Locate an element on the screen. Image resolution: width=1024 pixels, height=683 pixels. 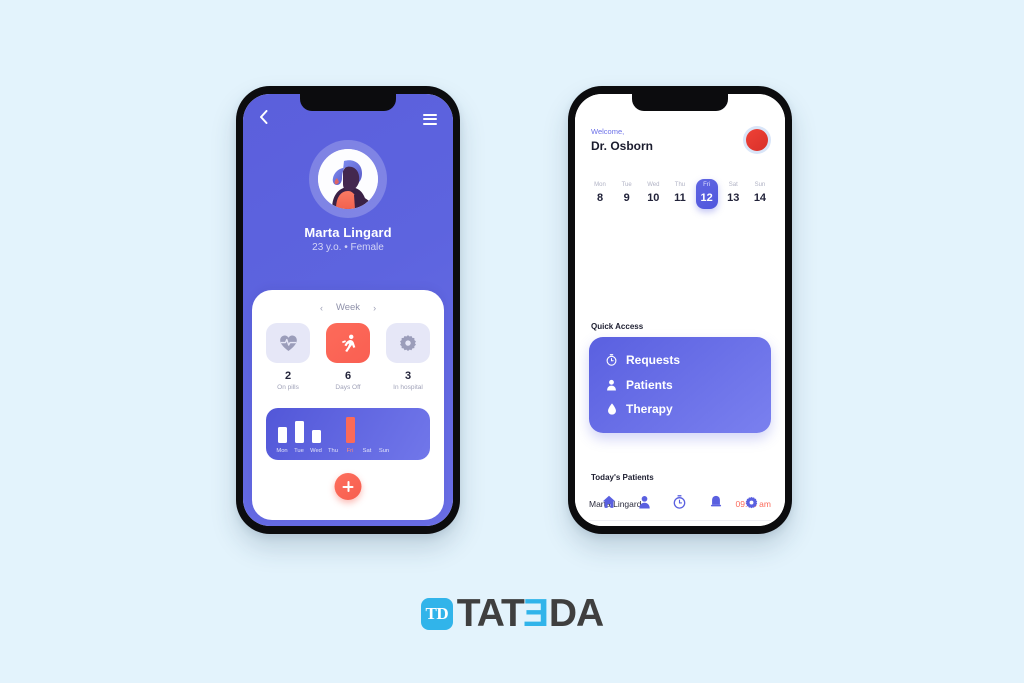
quick-access-item-therapy: Therapy is located at coordinates (680, 409).